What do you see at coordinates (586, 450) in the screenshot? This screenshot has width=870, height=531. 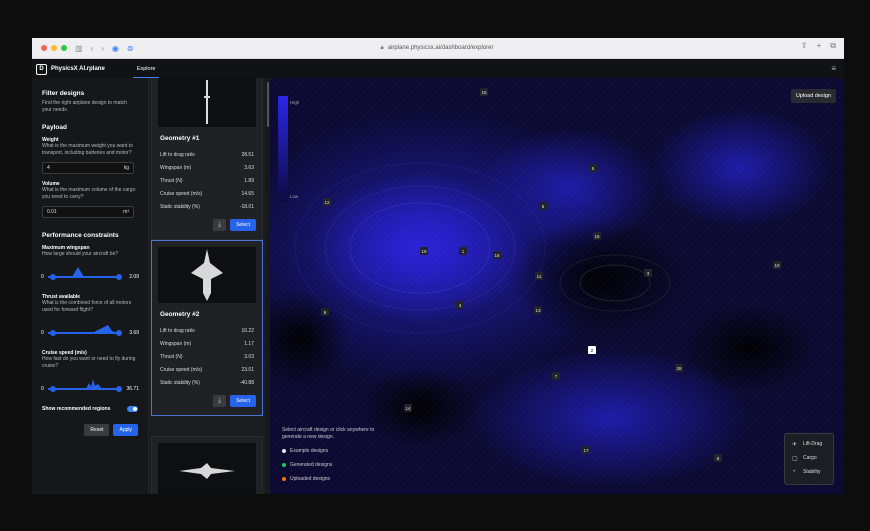 I see `design-marker: 17` at bounding box center [586, 450].